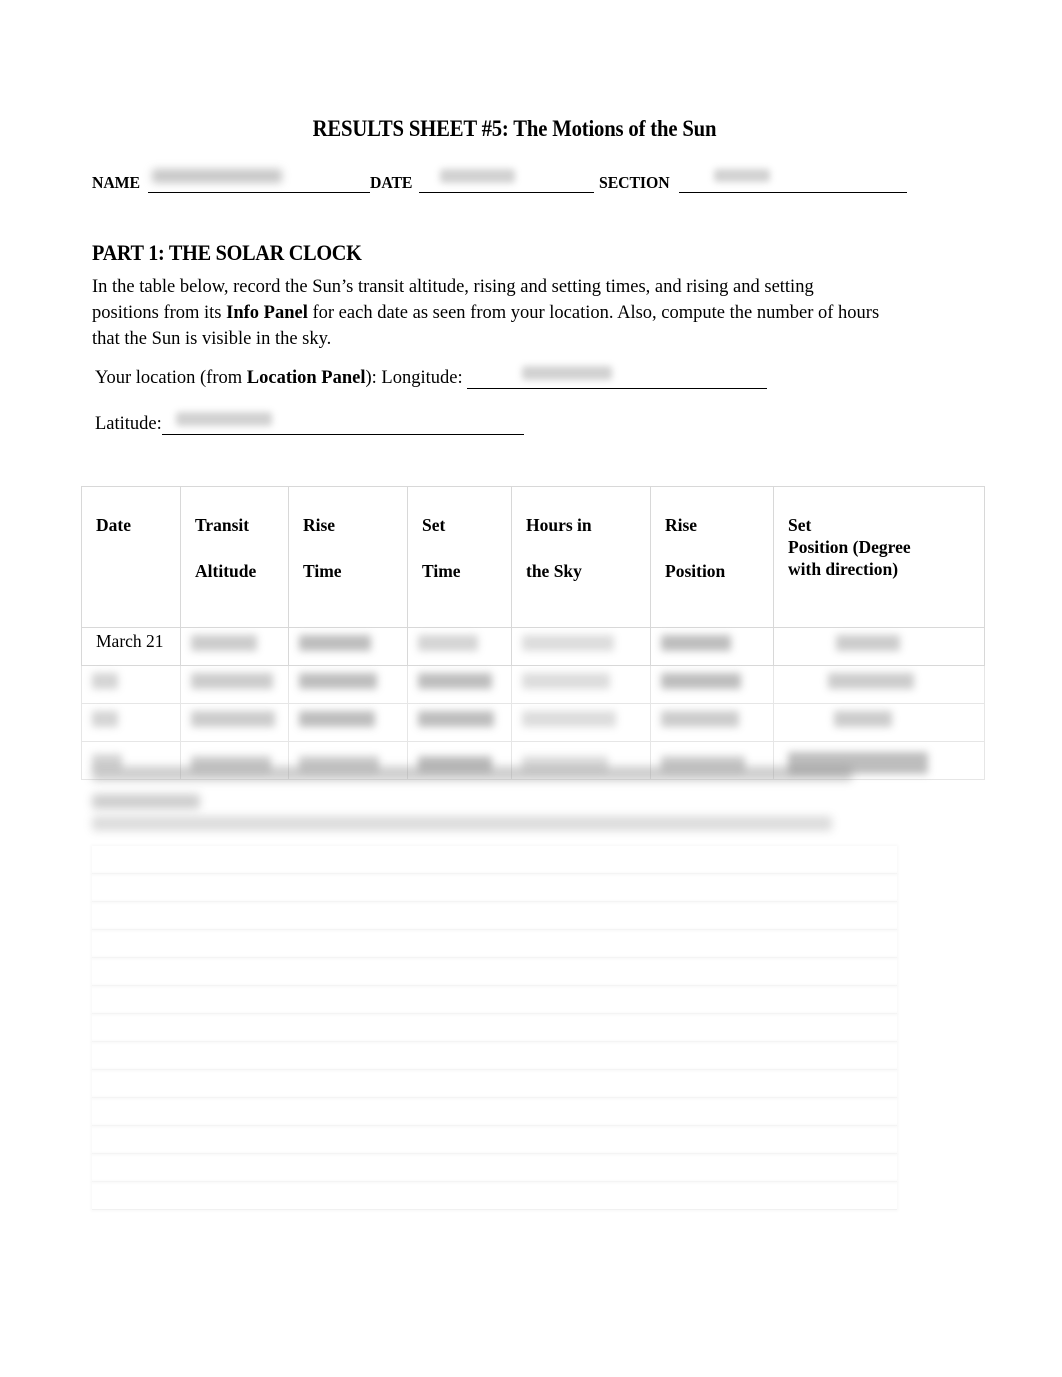 The image size is (1062, 1377). I want to click on column-header-transit-altitude: Transit Altitude, so click(234, 557).